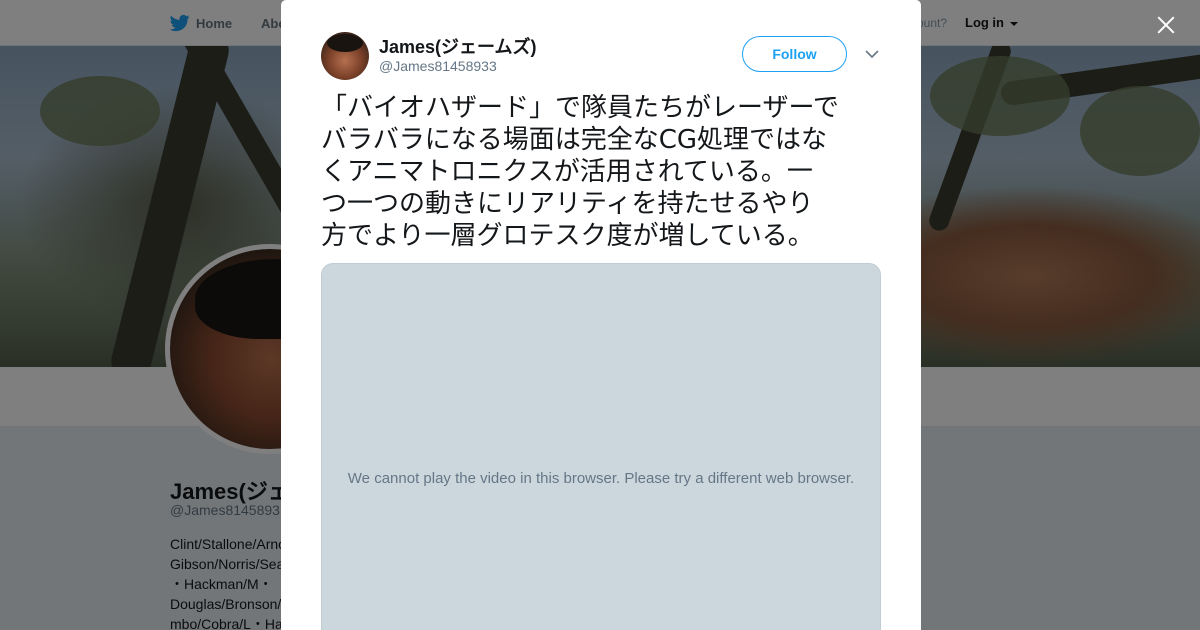 The width and height of the screenshot is (1200, 630). Describe the element at coordinates (872, 54) in the screenshot. I see `chevron-down-icon` at that location.